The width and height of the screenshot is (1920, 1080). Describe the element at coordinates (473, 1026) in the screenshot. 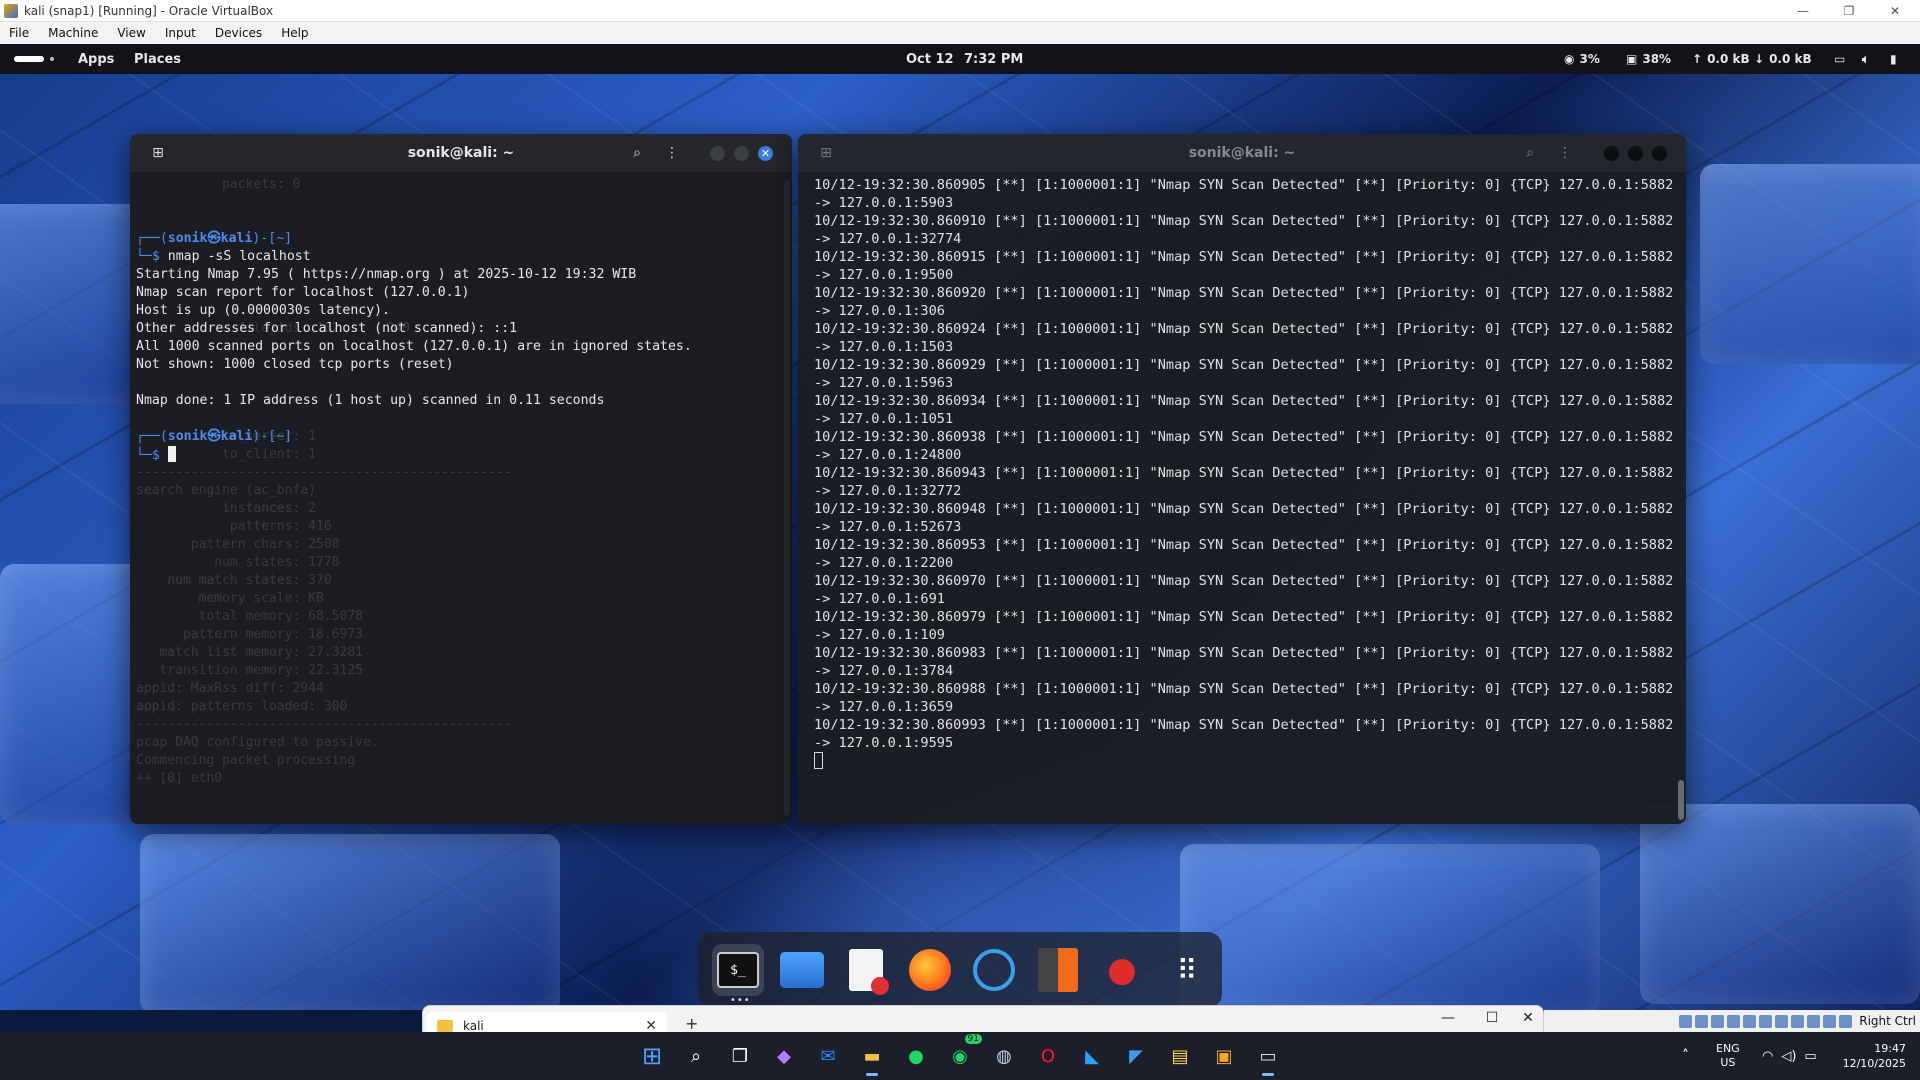

I see `explorer-tab-label: kali` at that location.